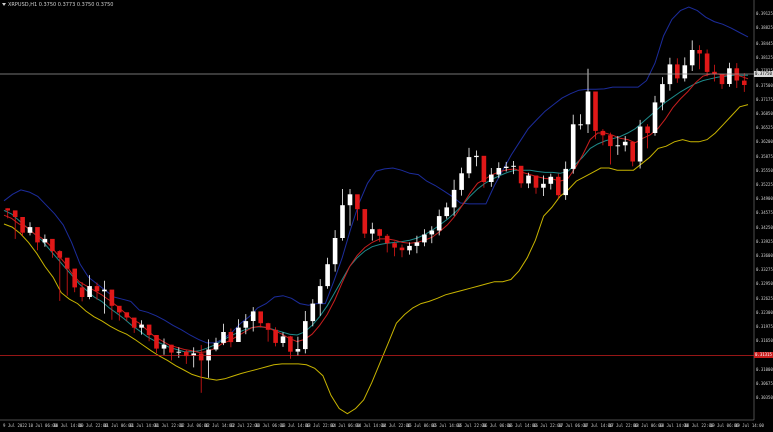 The image size is (773, 432). Describe the element at coordinates (764, 184) in the screenshot. I see `price-tick-label: 0.35225` at that location.